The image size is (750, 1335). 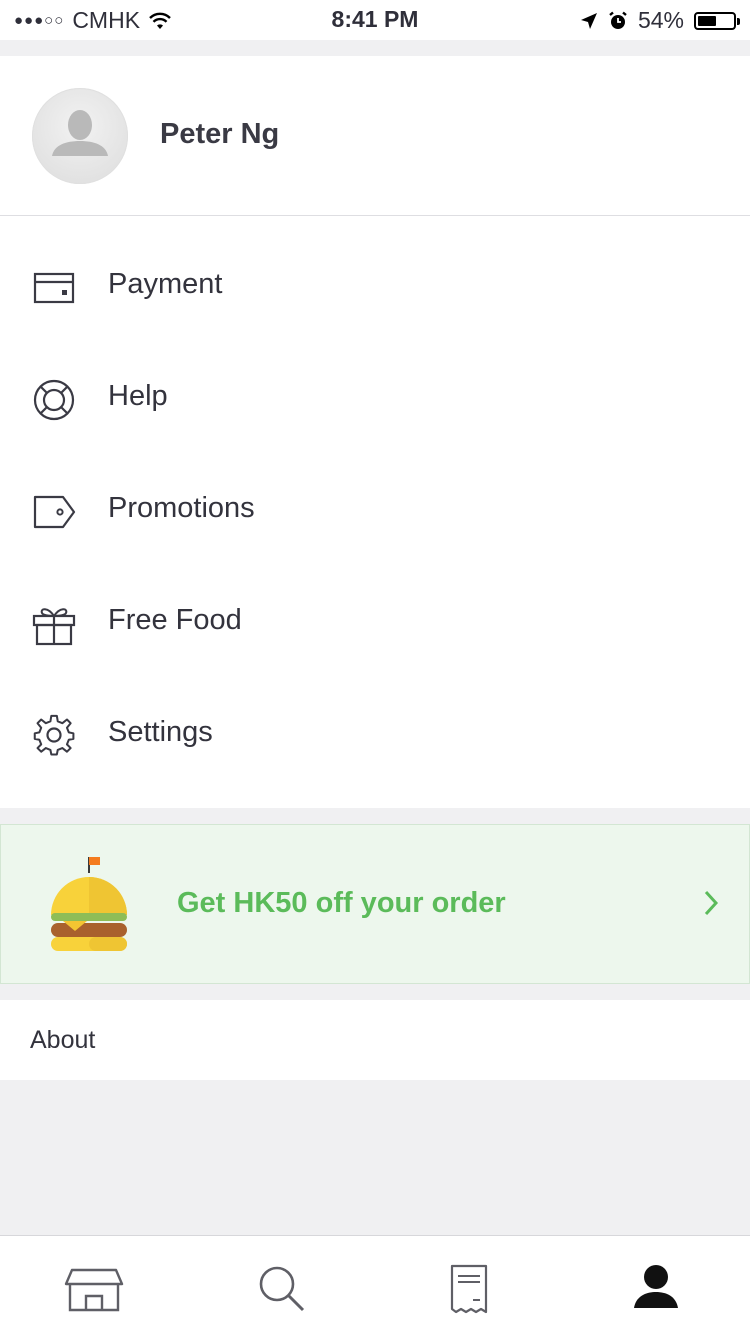 I want to click on menu-label-help: Help, so click(x=138, y=396).